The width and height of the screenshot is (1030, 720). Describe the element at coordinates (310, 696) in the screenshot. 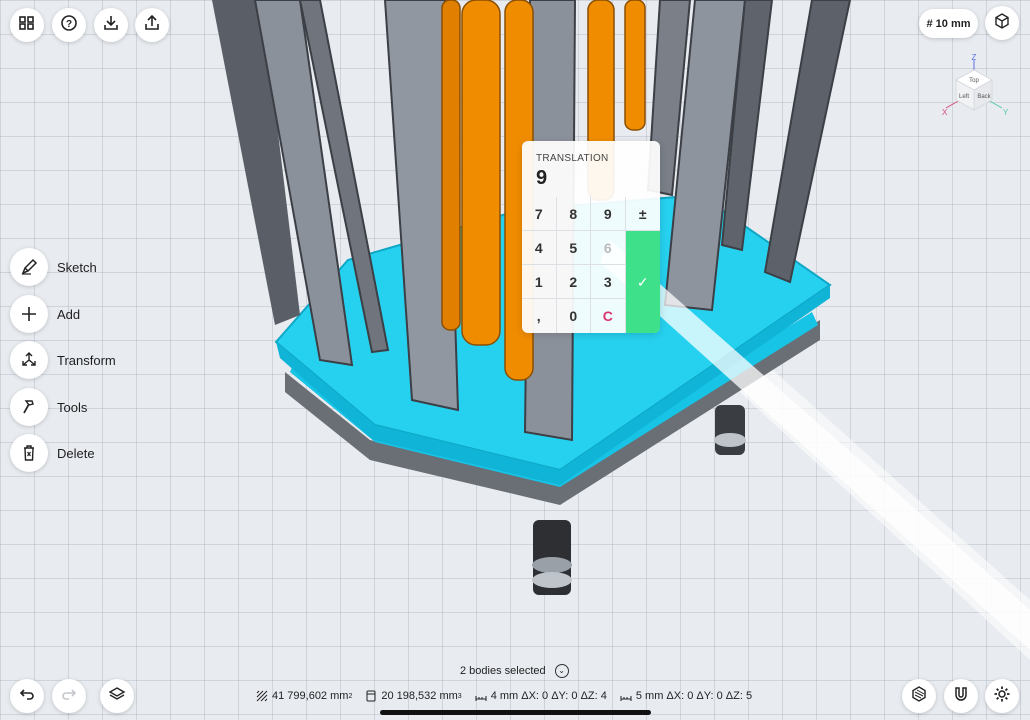

I see `area-value: 41 799,602 mm` at that location.